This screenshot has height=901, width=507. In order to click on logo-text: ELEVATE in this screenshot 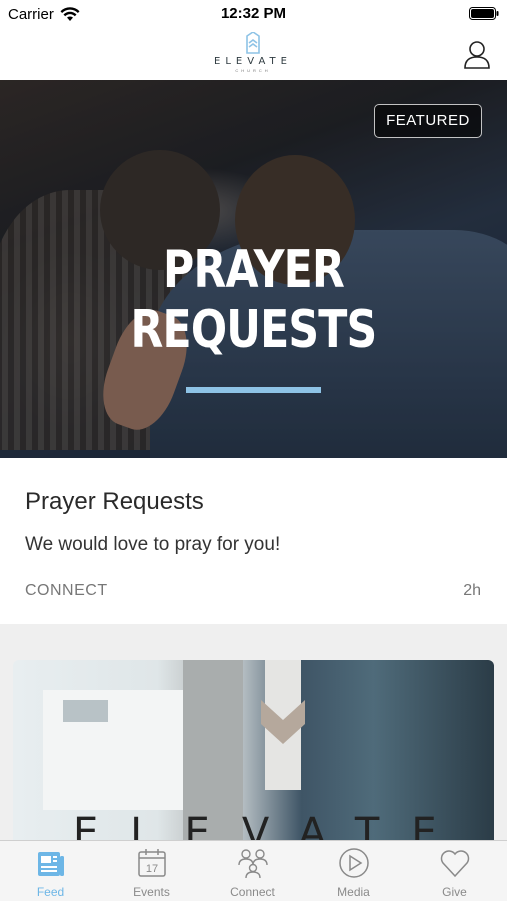, I will do `click(253, 61)`.